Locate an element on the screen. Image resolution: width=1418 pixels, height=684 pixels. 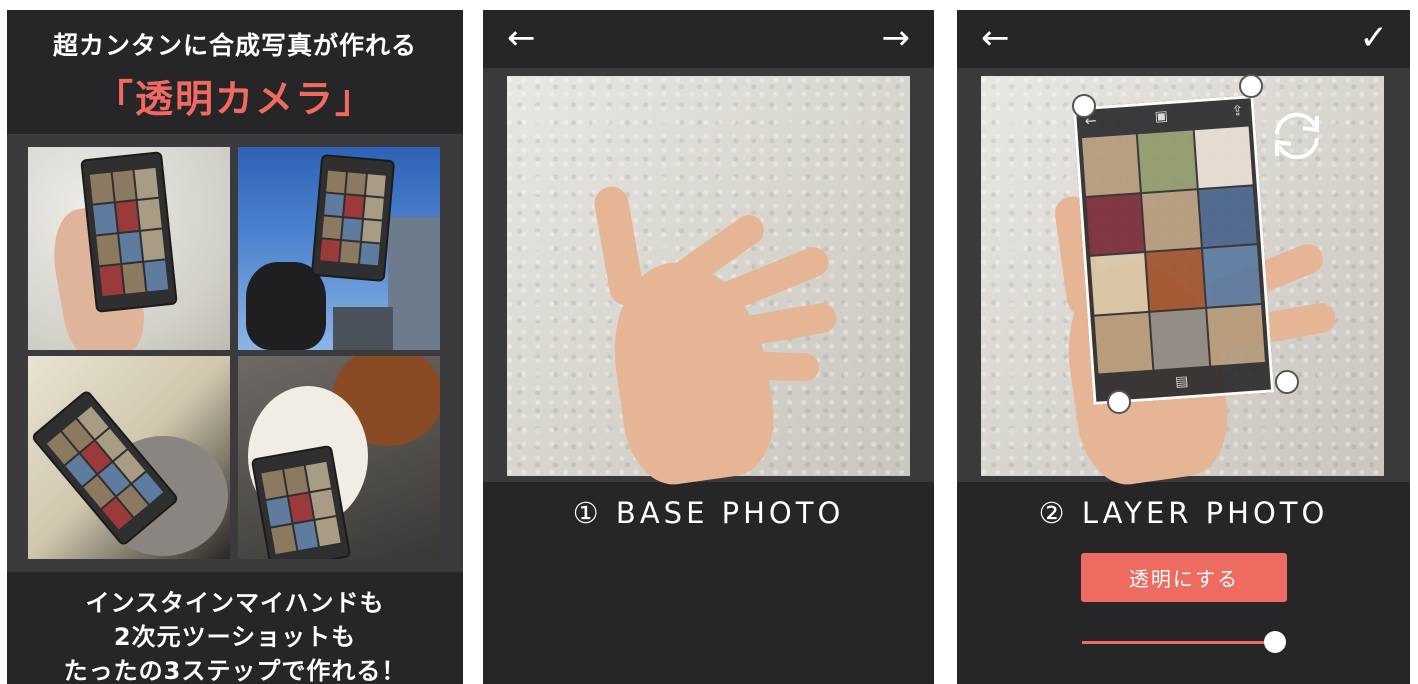
promo-footer-line-1: インスタインマイハンドも is located at coordinates (235, 603).